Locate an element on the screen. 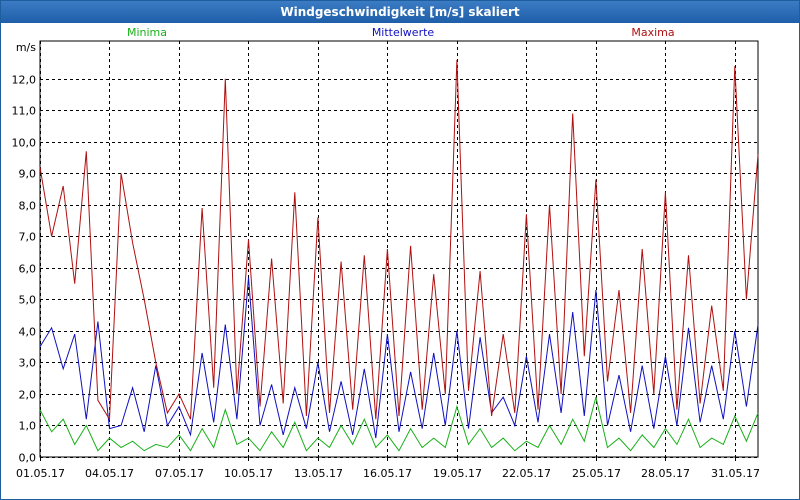 This screenshot has width=800, height=500. y-tick-label: 11,0 is located at coordinates (24, 111).